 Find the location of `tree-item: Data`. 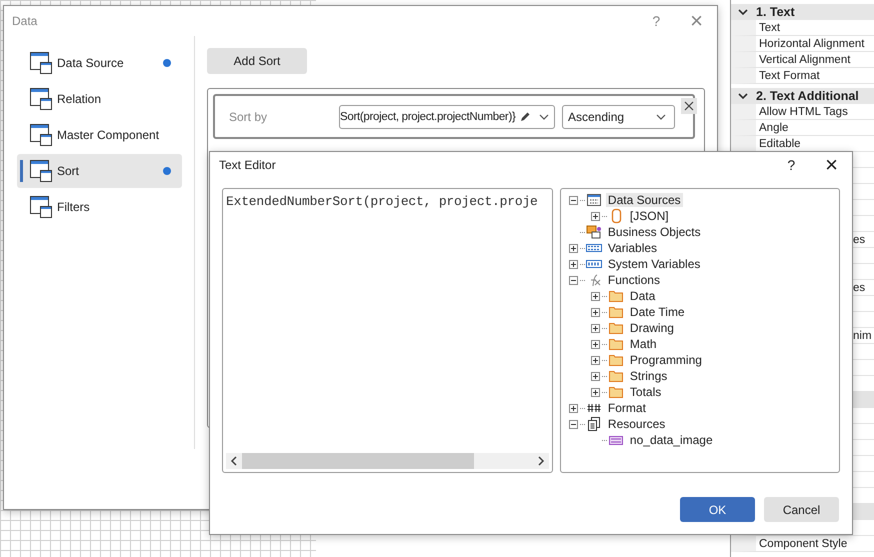

tree-item: Data is located at coordinates (643, 296).